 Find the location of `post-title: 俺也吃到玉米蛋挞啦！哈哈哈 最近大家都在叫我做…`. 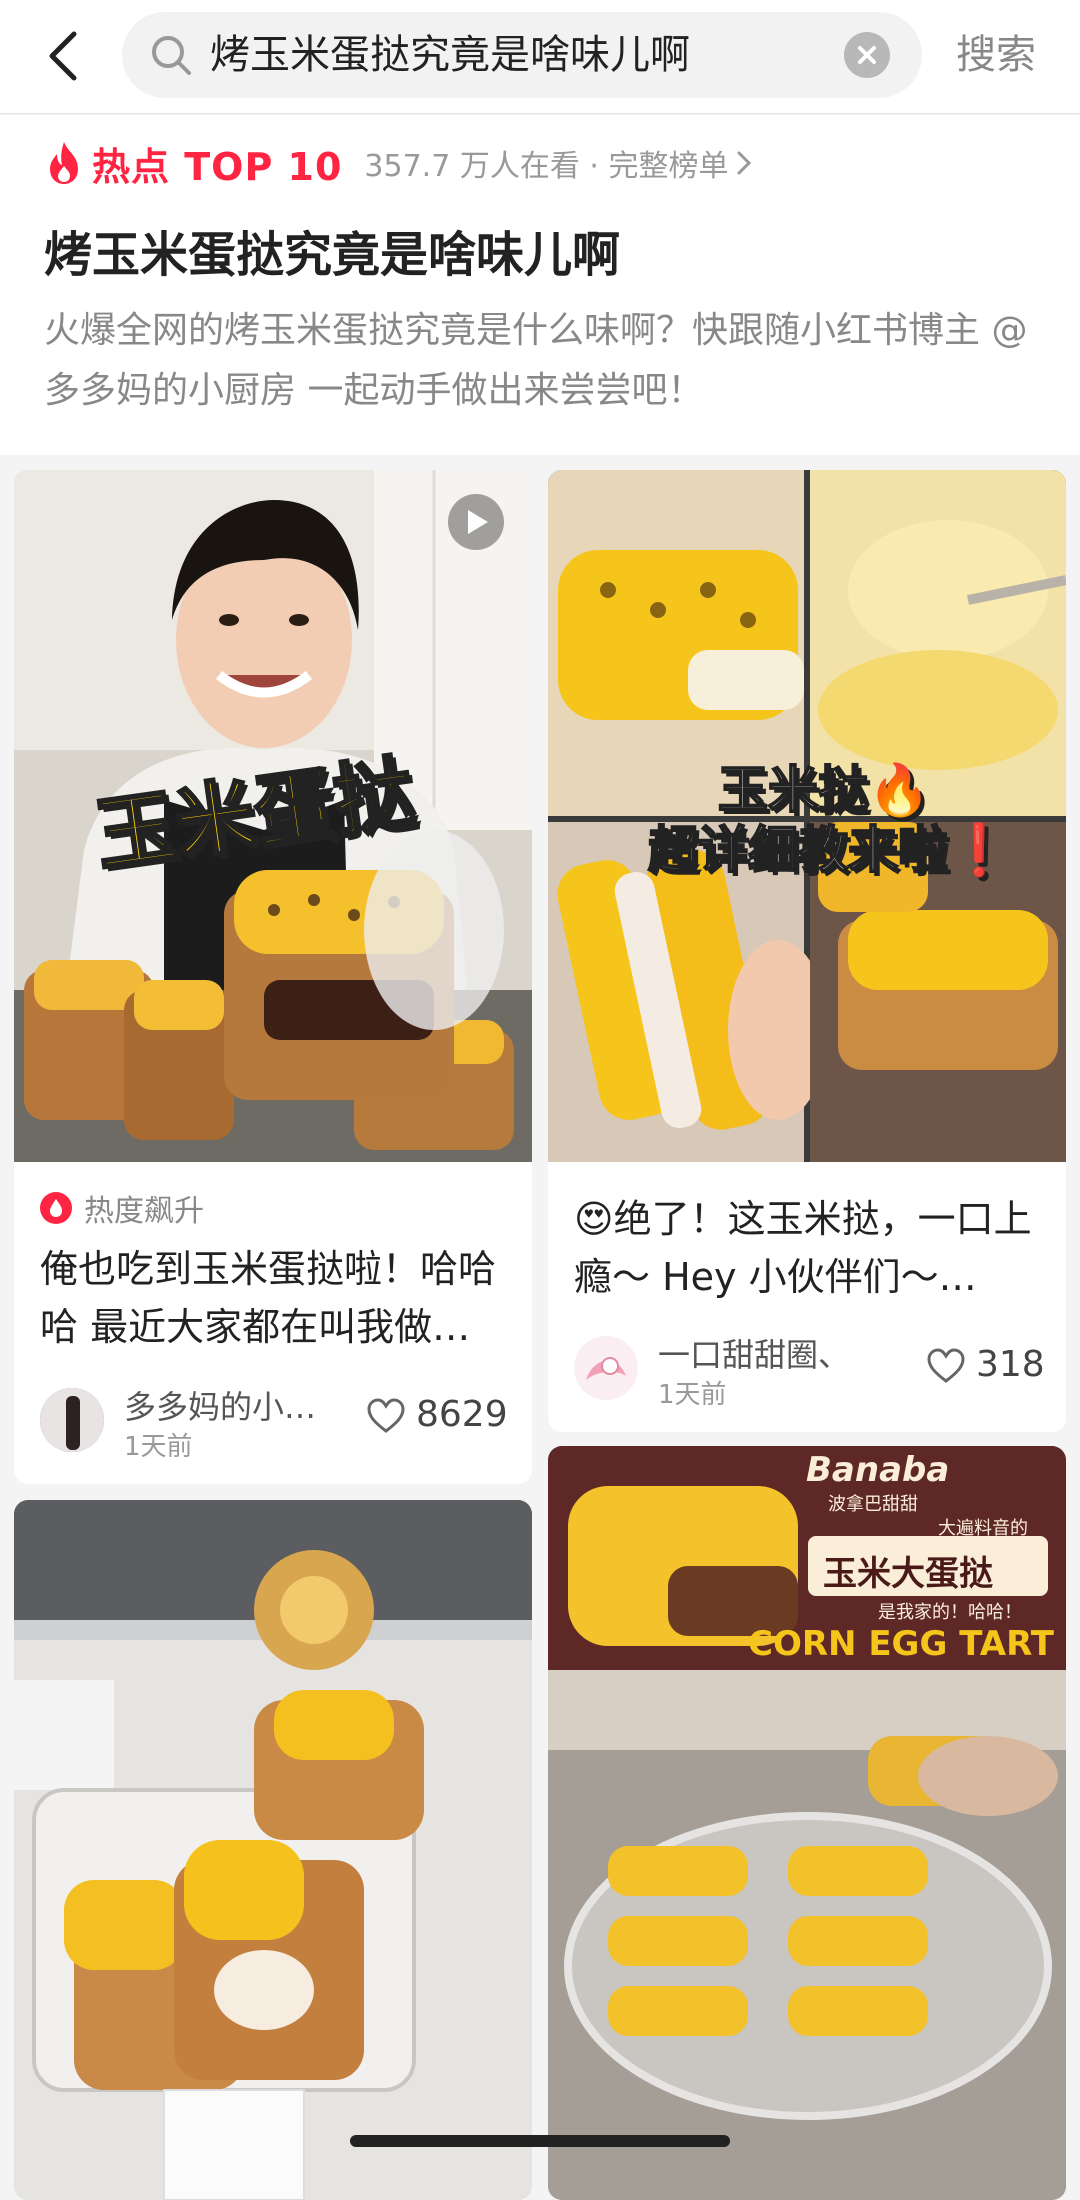

post-title: 俺也吃到玉米蛋挞啦！哈哈哈 最近大家都在叫我做… is located at coordinates (275, 1298).